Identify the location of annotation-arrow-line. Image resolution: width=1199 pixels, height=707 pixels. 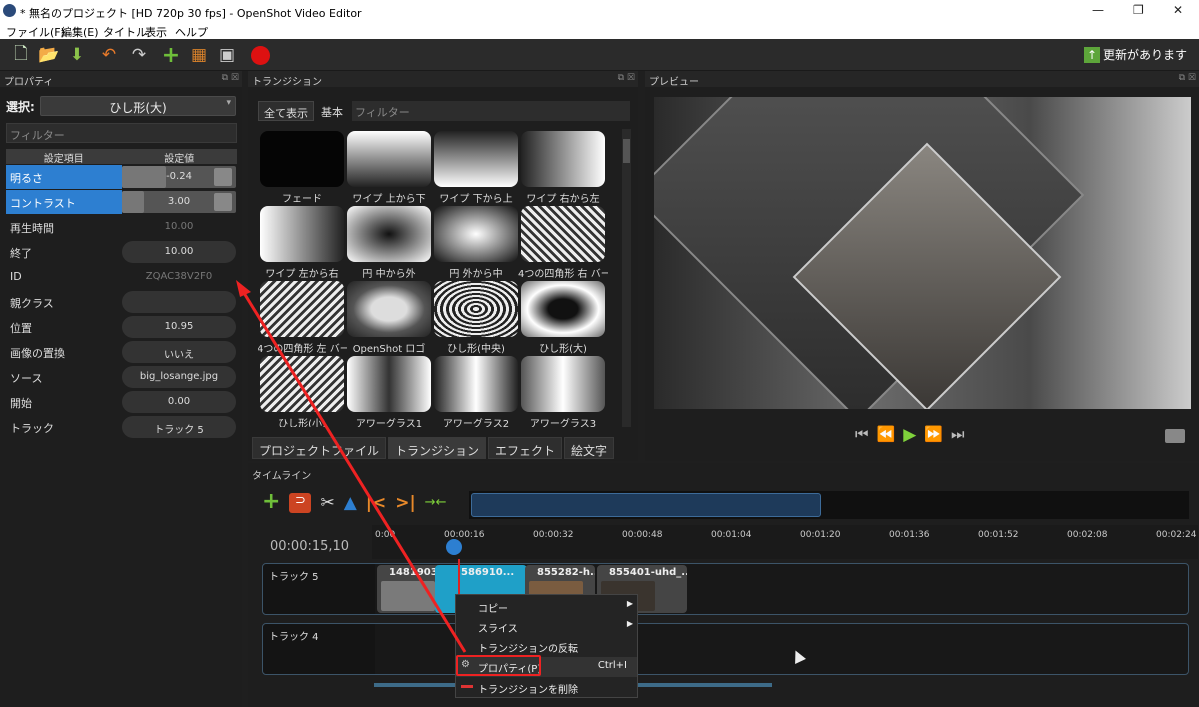
(354, 472).